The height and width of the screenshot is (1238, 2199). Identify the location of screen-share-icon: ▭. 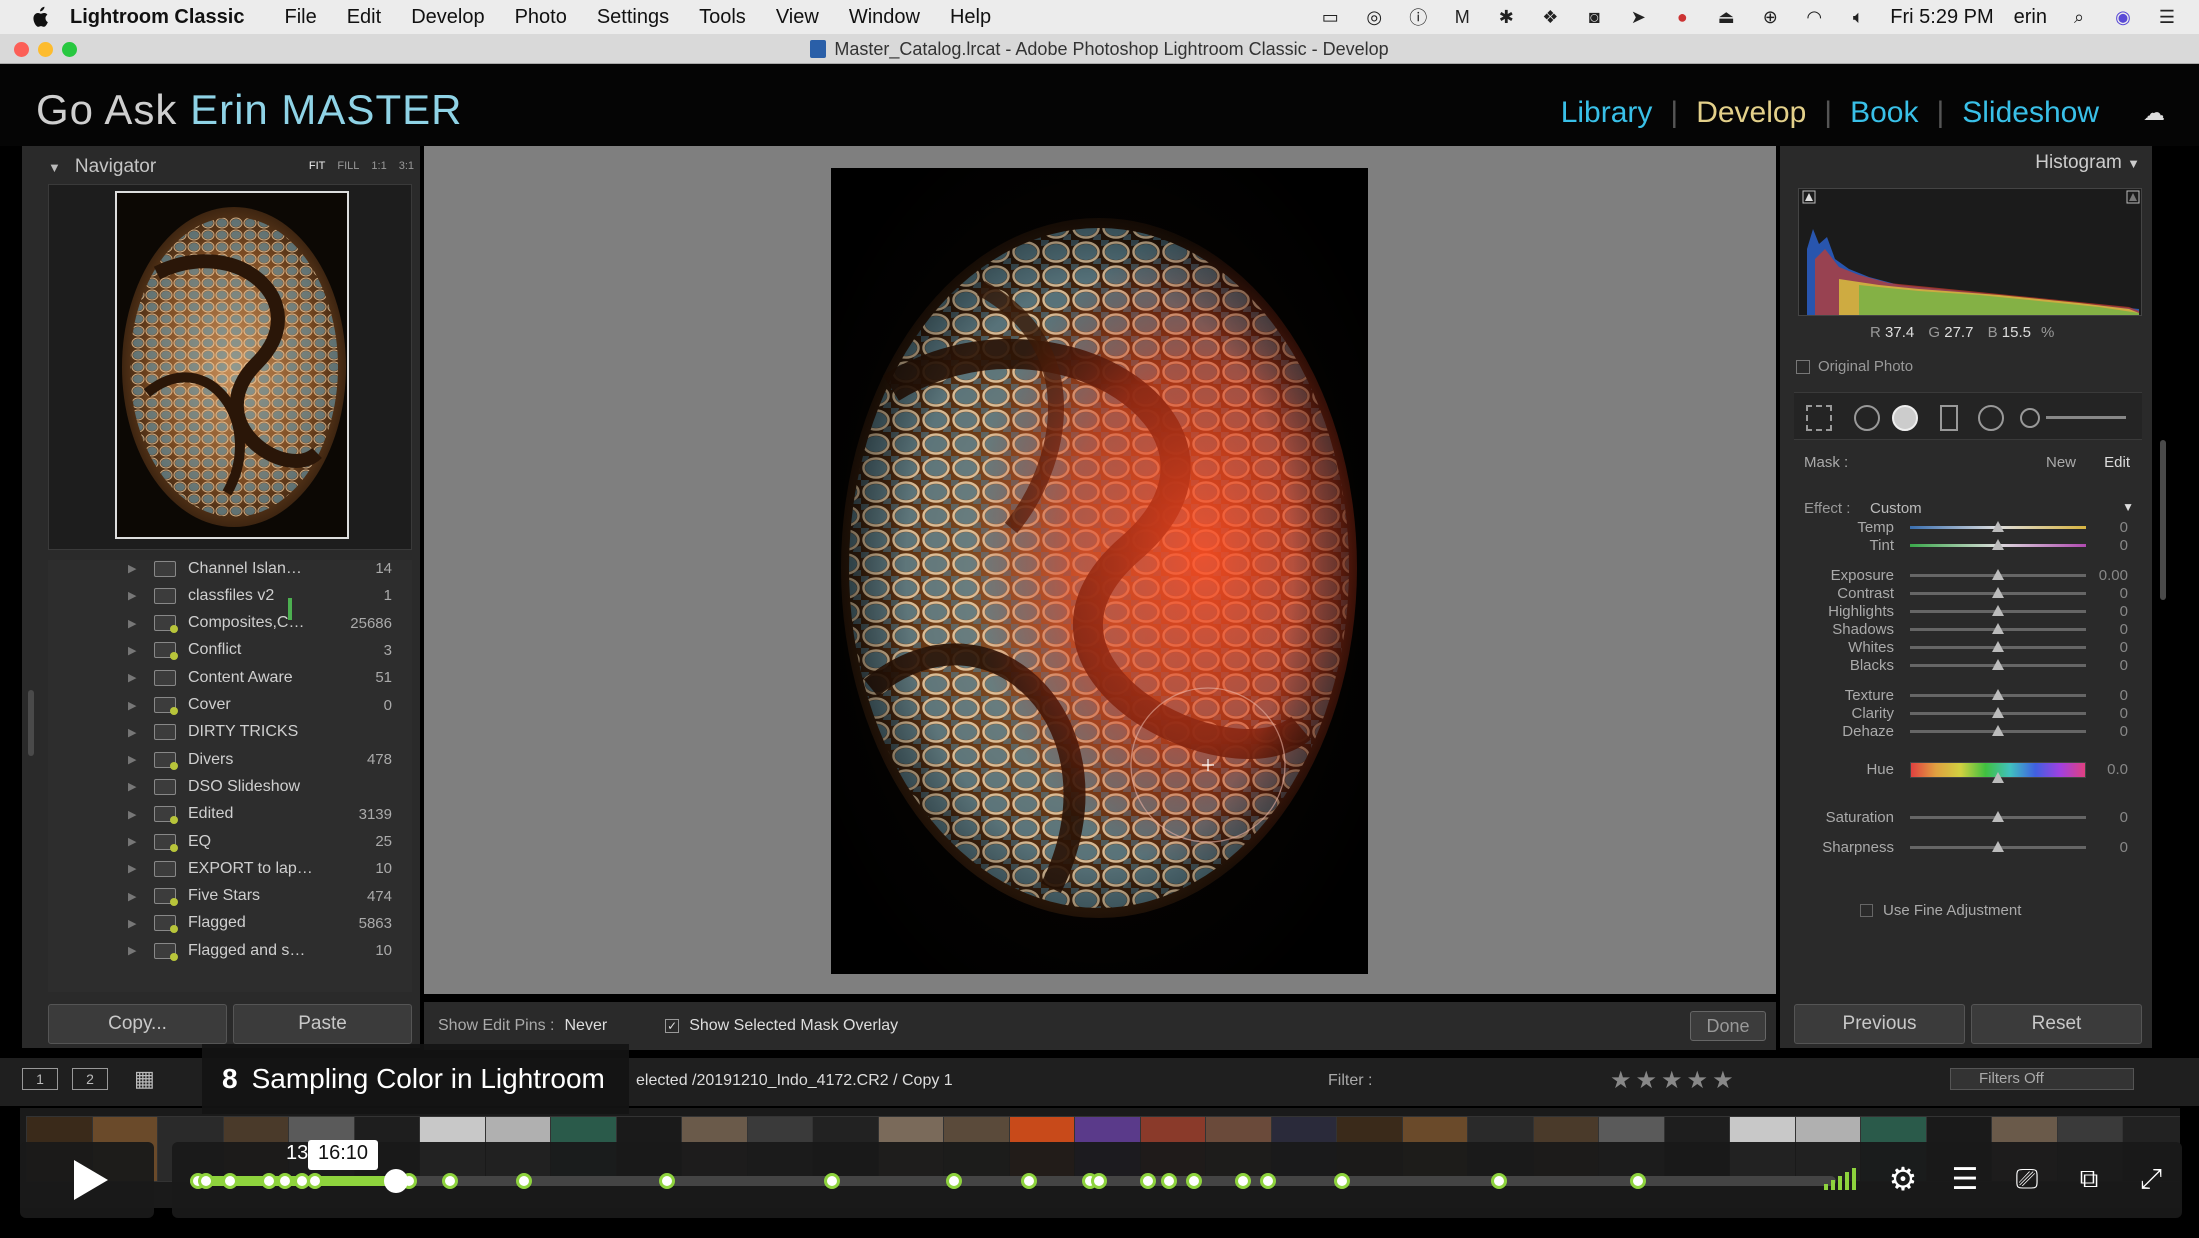
(1330, 17).